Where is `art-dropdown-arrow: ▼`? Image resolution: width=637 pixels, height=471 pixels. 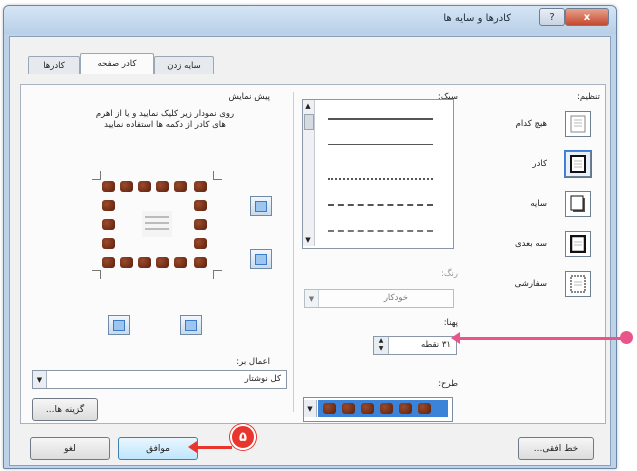
art-dropdown-arrow: ▼ is located at coordinates (310, 408).